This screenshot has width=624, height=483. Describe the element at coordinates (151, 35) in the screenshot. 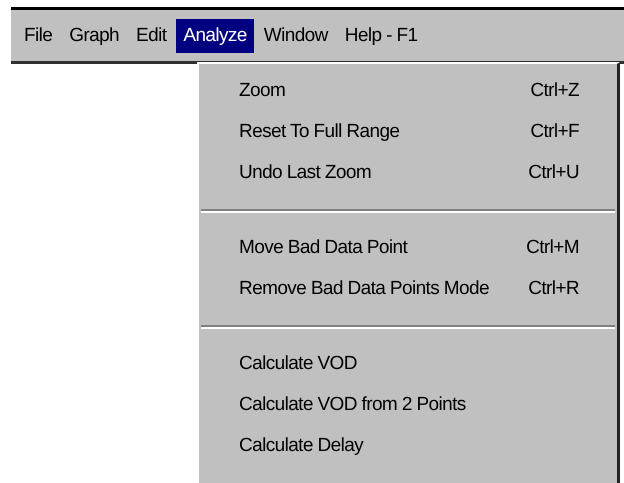

I see `menu-bar-item: Edit` at that location.